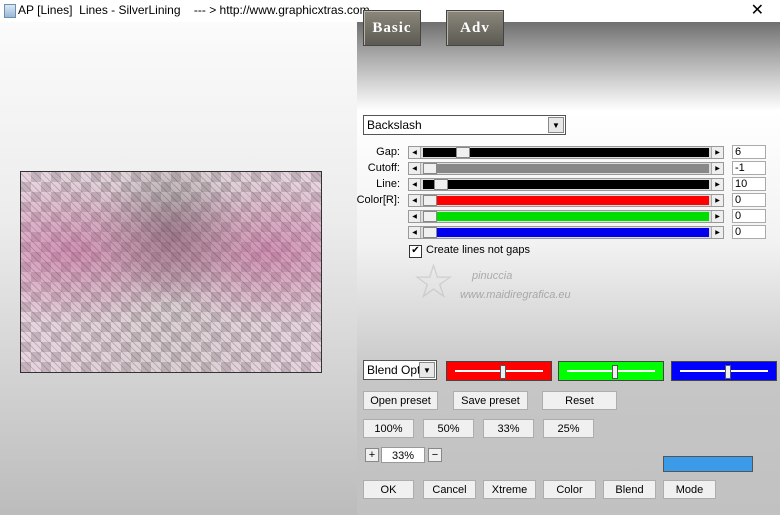 The height and width of the screenshot is (515, 780). Describe the element at coordinates (515, 295) in the screenshot. I see `watermark-url: www.maidiregrafica.eu` at that location.